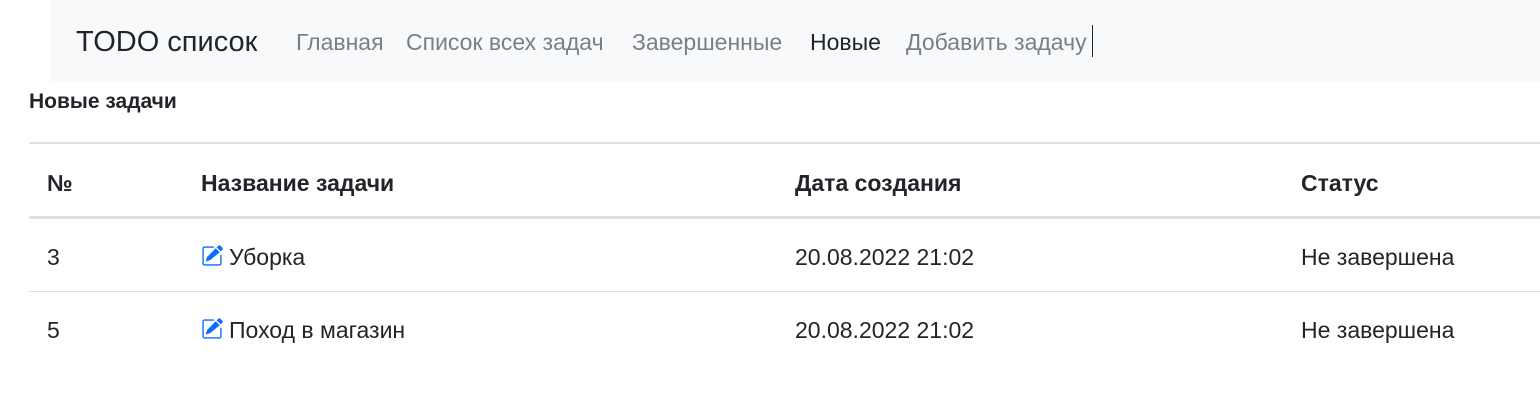  I want to click on text-cursor, so click(1092, 41).